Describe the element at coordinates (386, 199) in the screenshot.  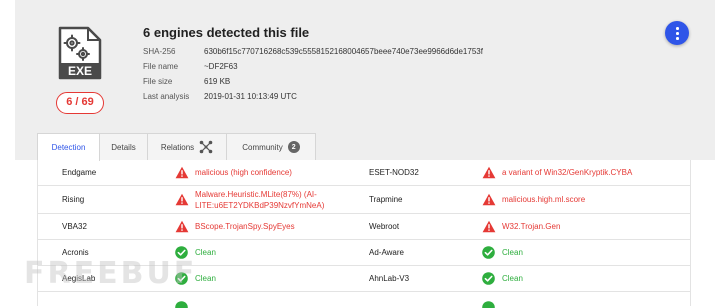
I see `engine-name: Trapmine` at that location.